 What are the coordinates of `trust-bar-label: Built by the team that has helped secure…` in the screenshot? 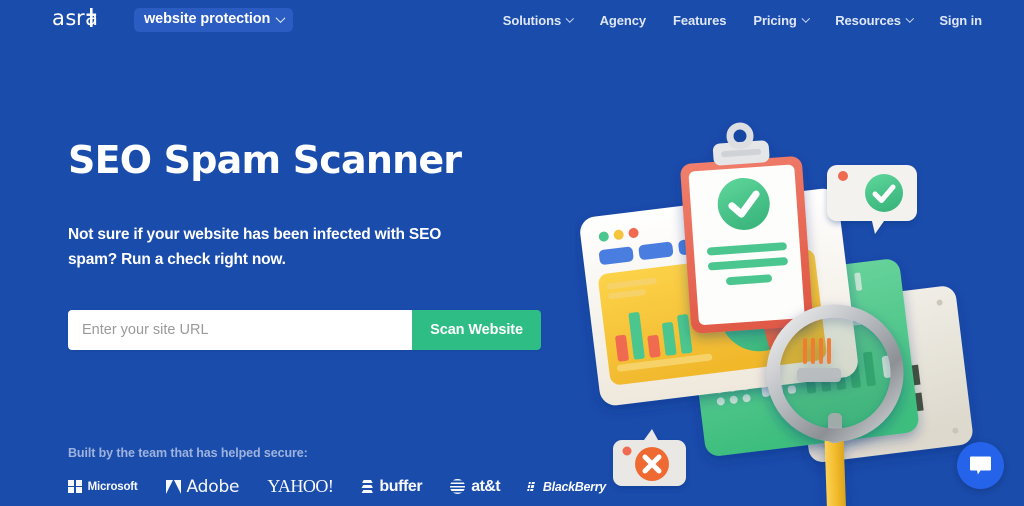 It's located at (188, 453).